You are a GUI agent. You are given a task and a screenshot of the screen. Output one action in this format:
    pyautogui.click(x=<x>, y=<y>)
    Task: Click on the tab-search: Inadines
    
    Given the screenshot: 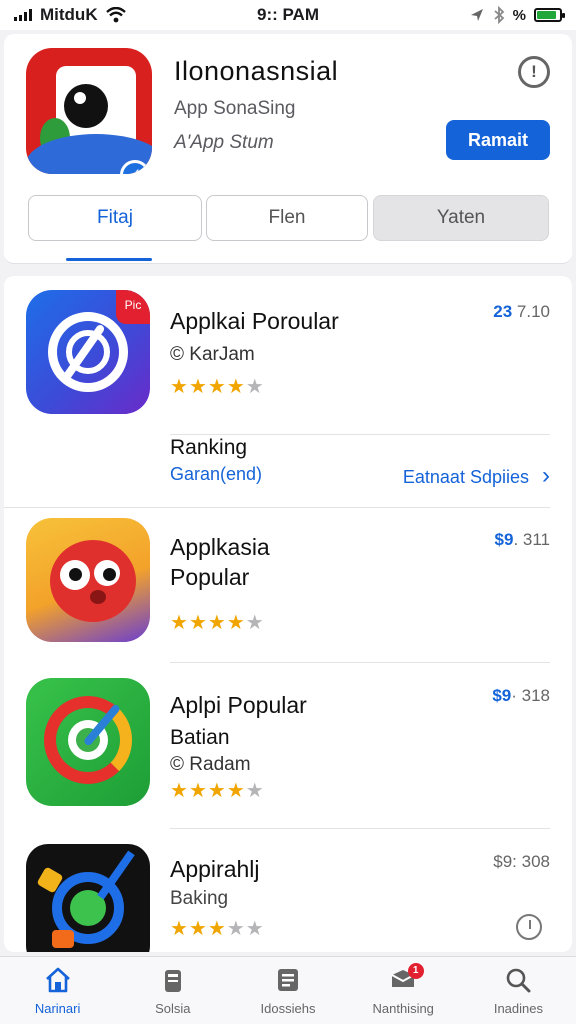 What is the action you would take?
    pyautogui.click(x=518, y=990)
    